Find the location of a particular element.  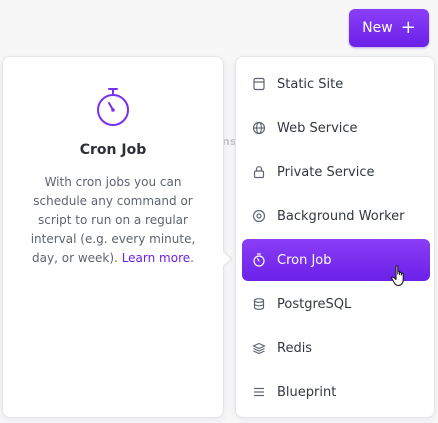

database-icon is located at coordinates (259, 304).